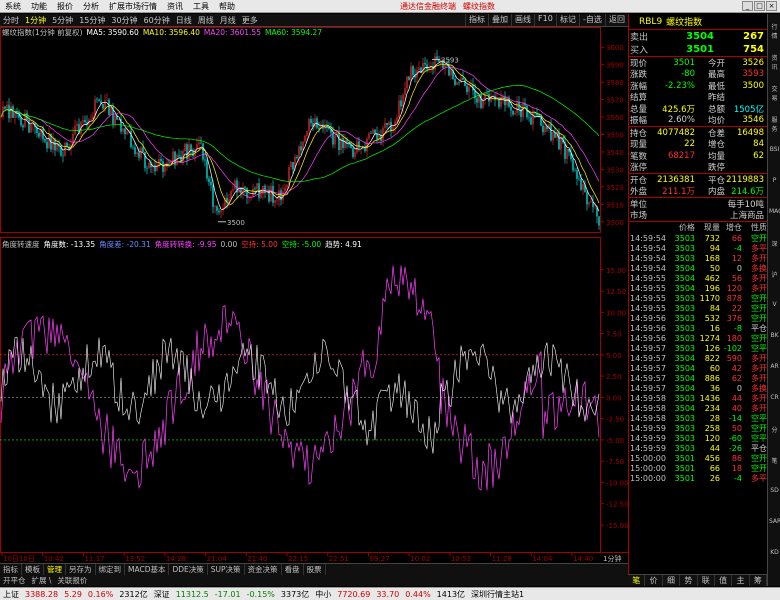 The height and width of the screenshot is (600, 780). I want to click on panel-tab-2: 细, so click(672, 580).